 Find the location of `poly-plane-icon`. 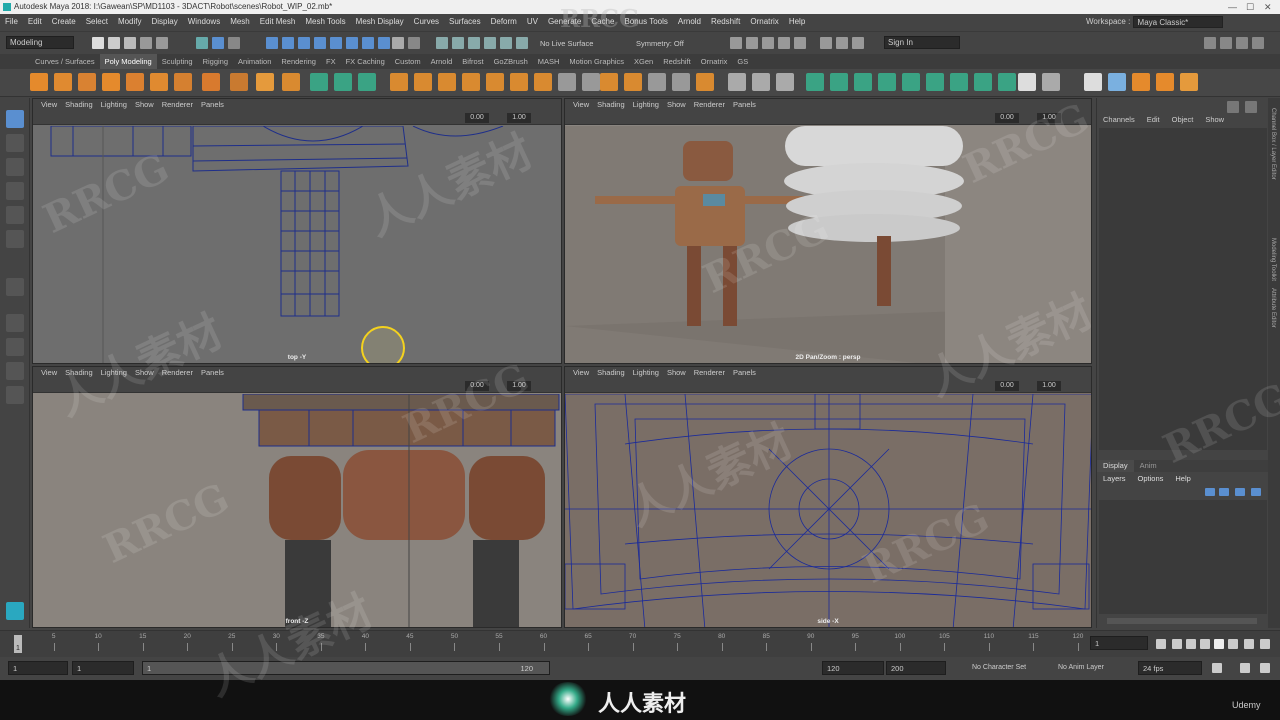

poly-plane-icon is located at coordinates (159, 82).